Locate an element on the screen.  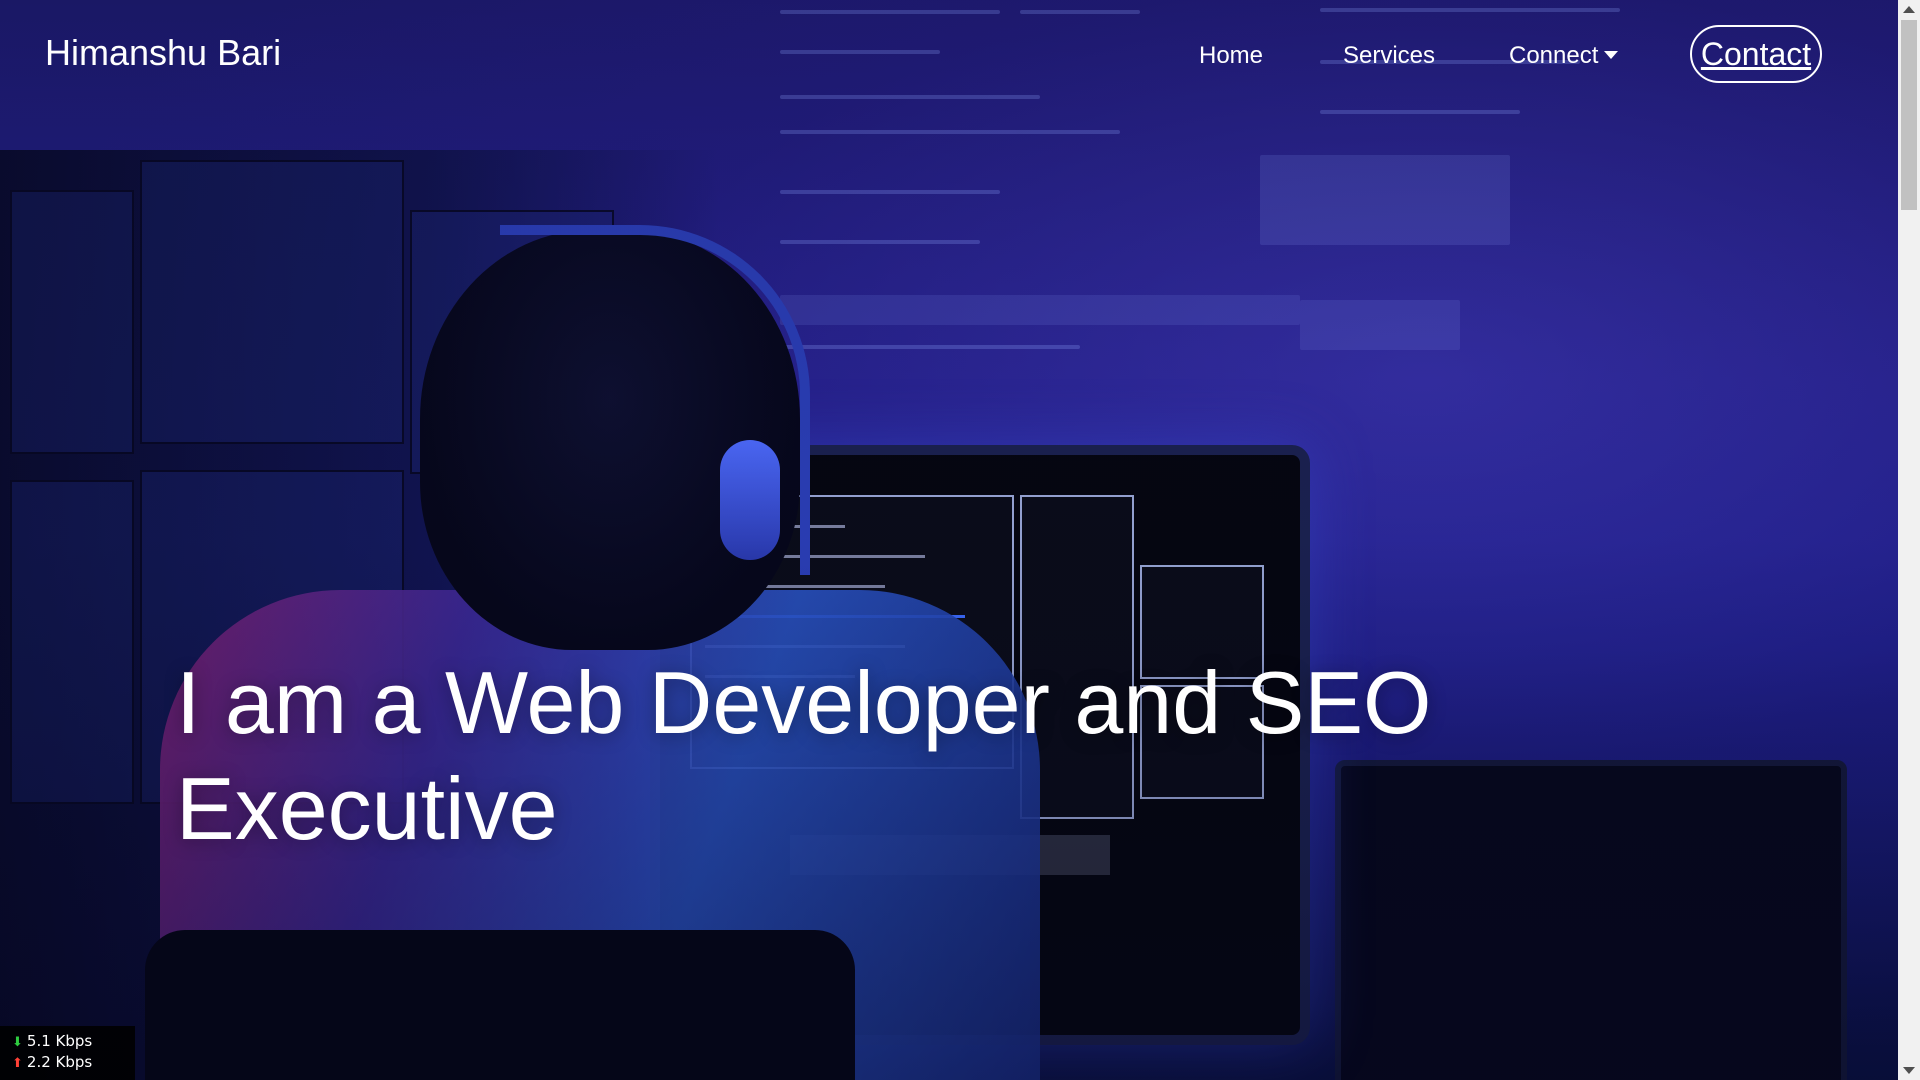
scrollbar-thumb is located at coordinates (1909, 115).